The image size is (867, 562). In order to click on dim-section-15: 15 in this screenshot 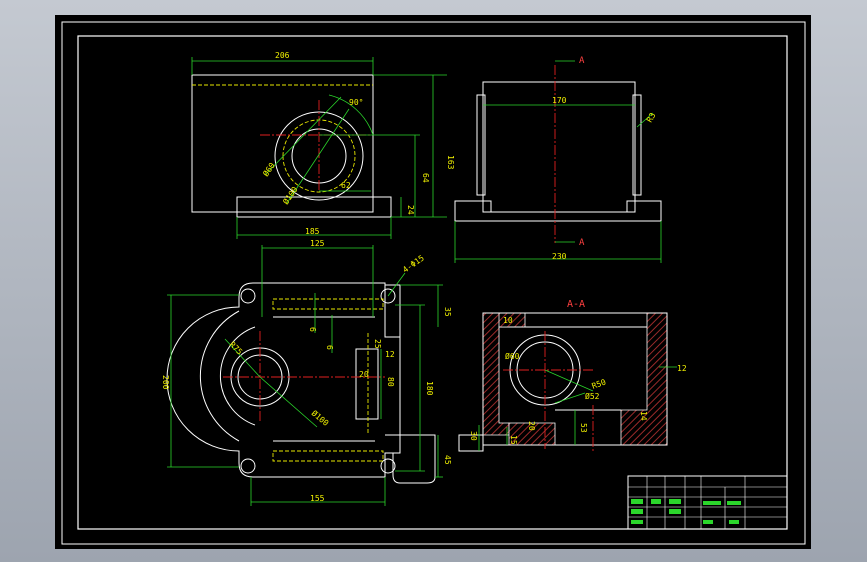, I will do `click(513, 440)`.